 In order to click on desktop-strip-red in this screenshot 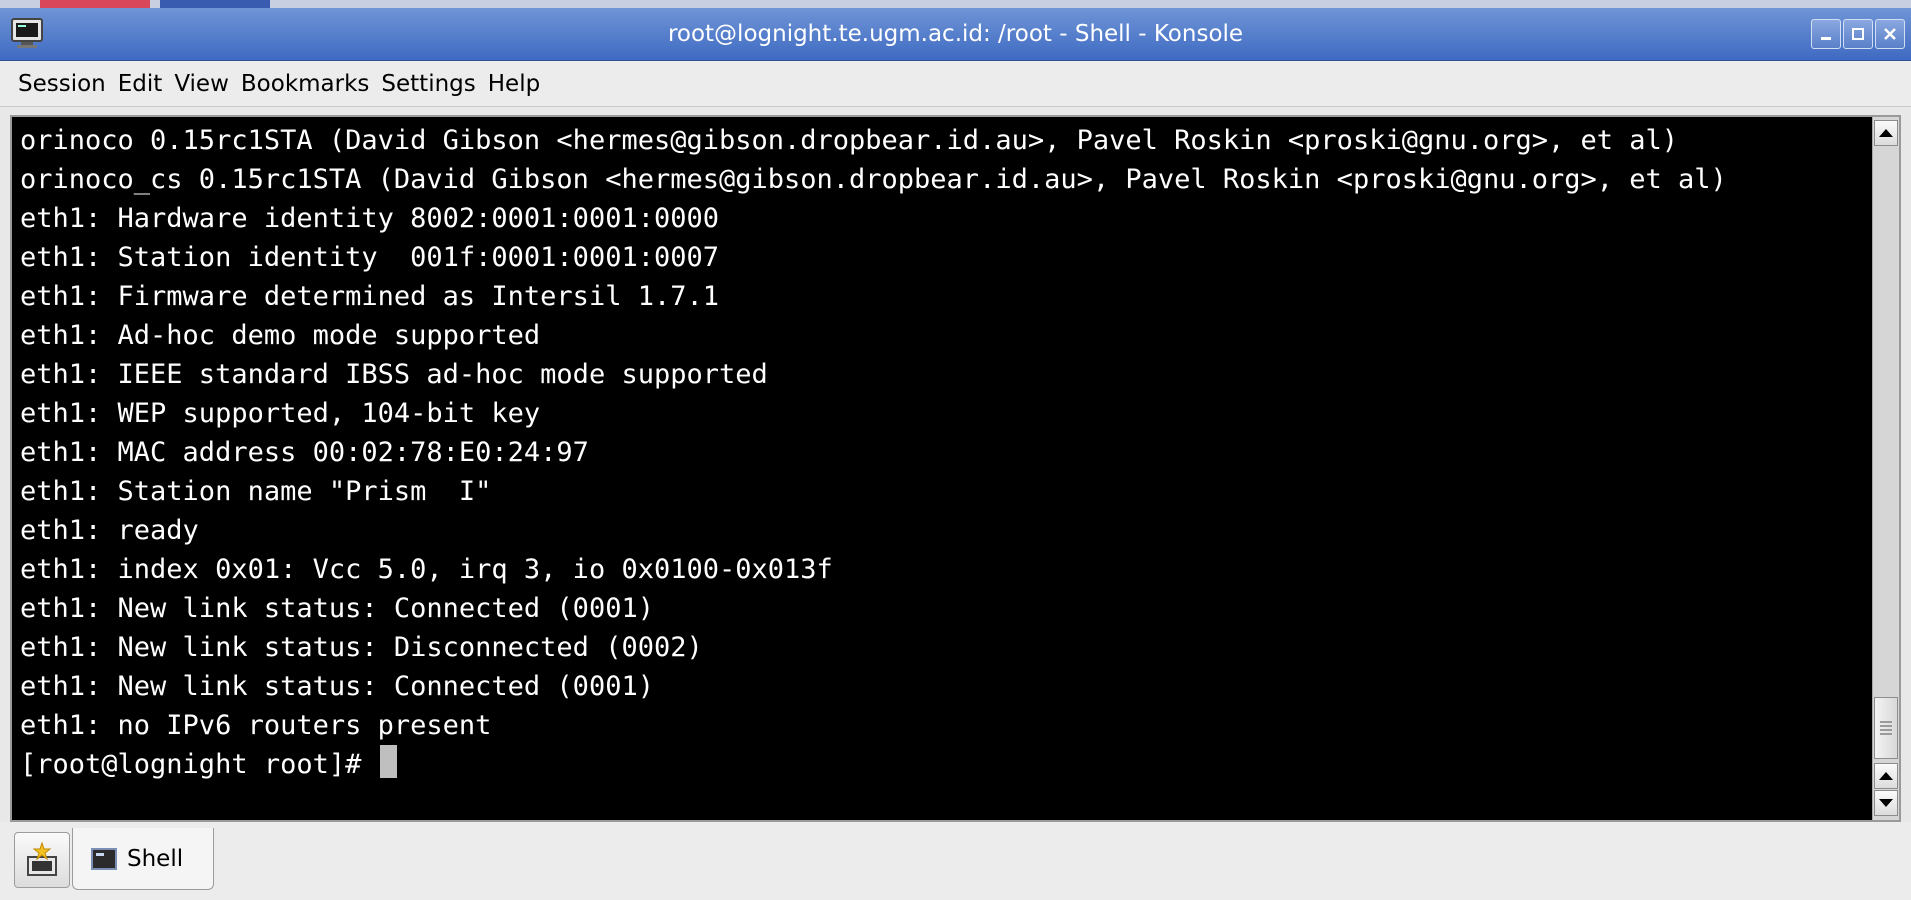, I will do `click(95, 4)`.